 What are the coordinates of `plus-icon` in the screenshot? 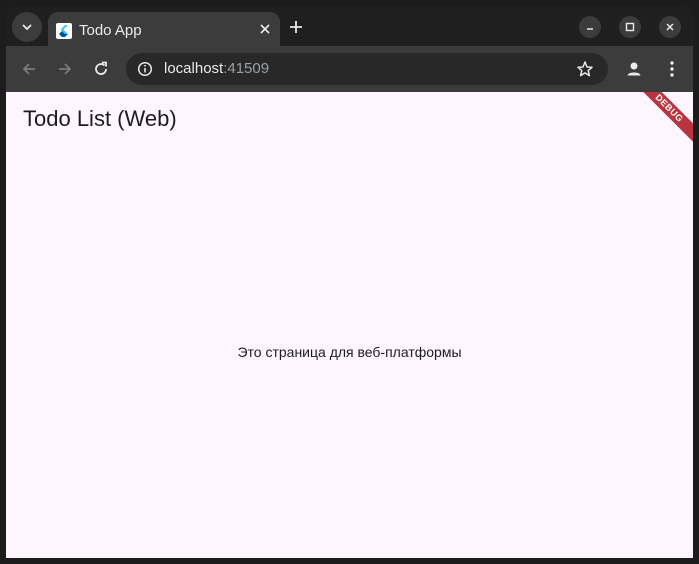 It's located at (296, 27).